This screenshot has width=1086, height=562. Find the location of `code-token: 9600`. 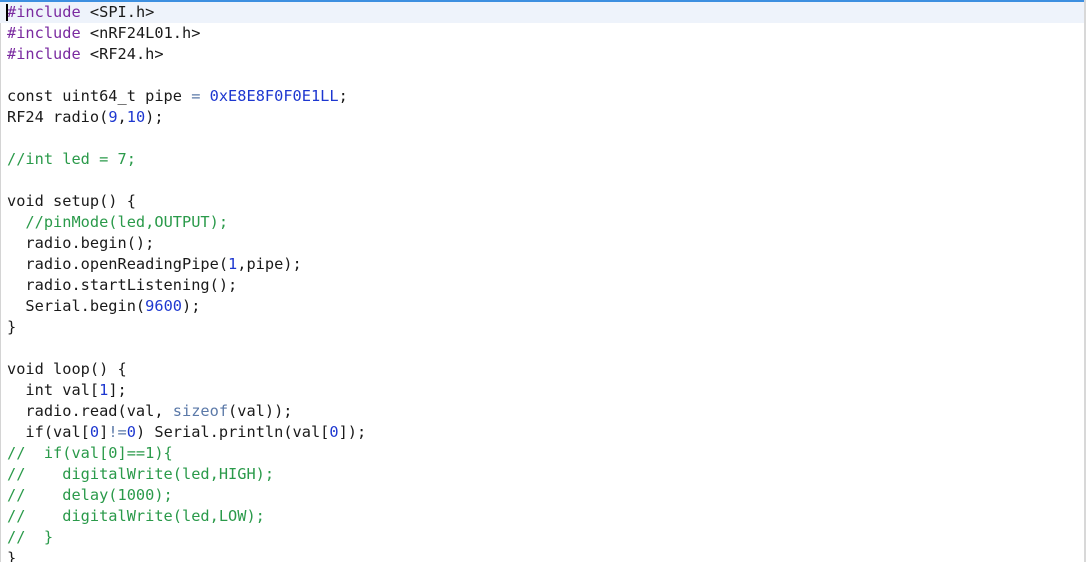

code-token: 9600 is located at coordinates (163, 306).